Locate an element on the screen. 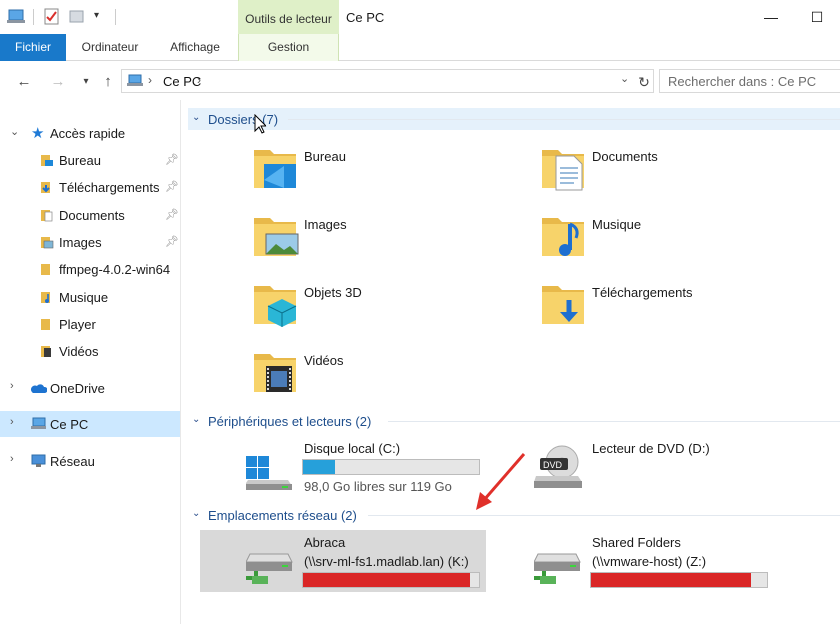 This screenshot has height=624, width=840. back-arrow-icon: ← is located at coordinates (24, 82).